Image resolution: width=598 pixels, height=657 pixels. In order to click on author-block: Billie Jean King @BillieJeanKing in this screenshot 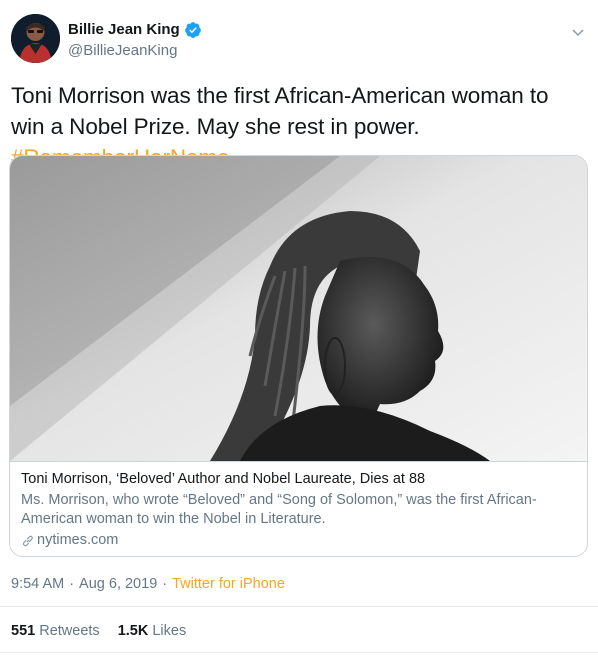, I will do `click(135, 40)`.